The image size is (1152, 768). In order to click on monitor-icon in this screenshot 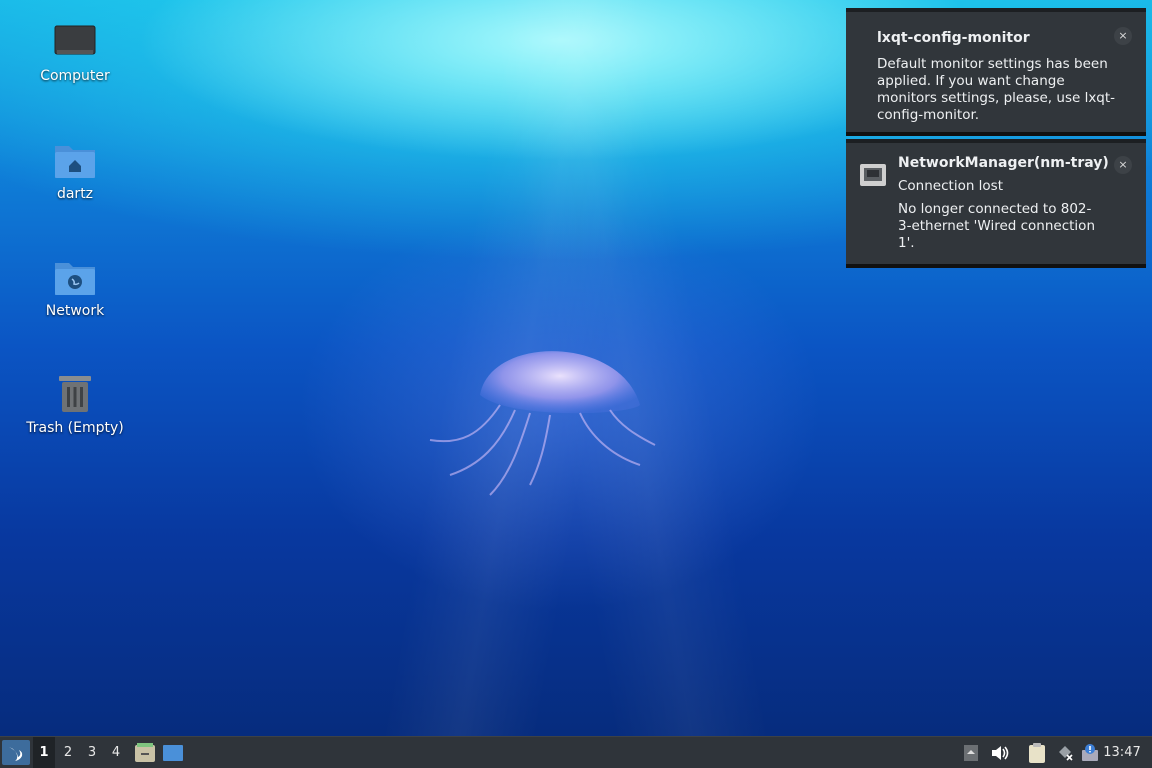, I will do `click(75, 40)`.